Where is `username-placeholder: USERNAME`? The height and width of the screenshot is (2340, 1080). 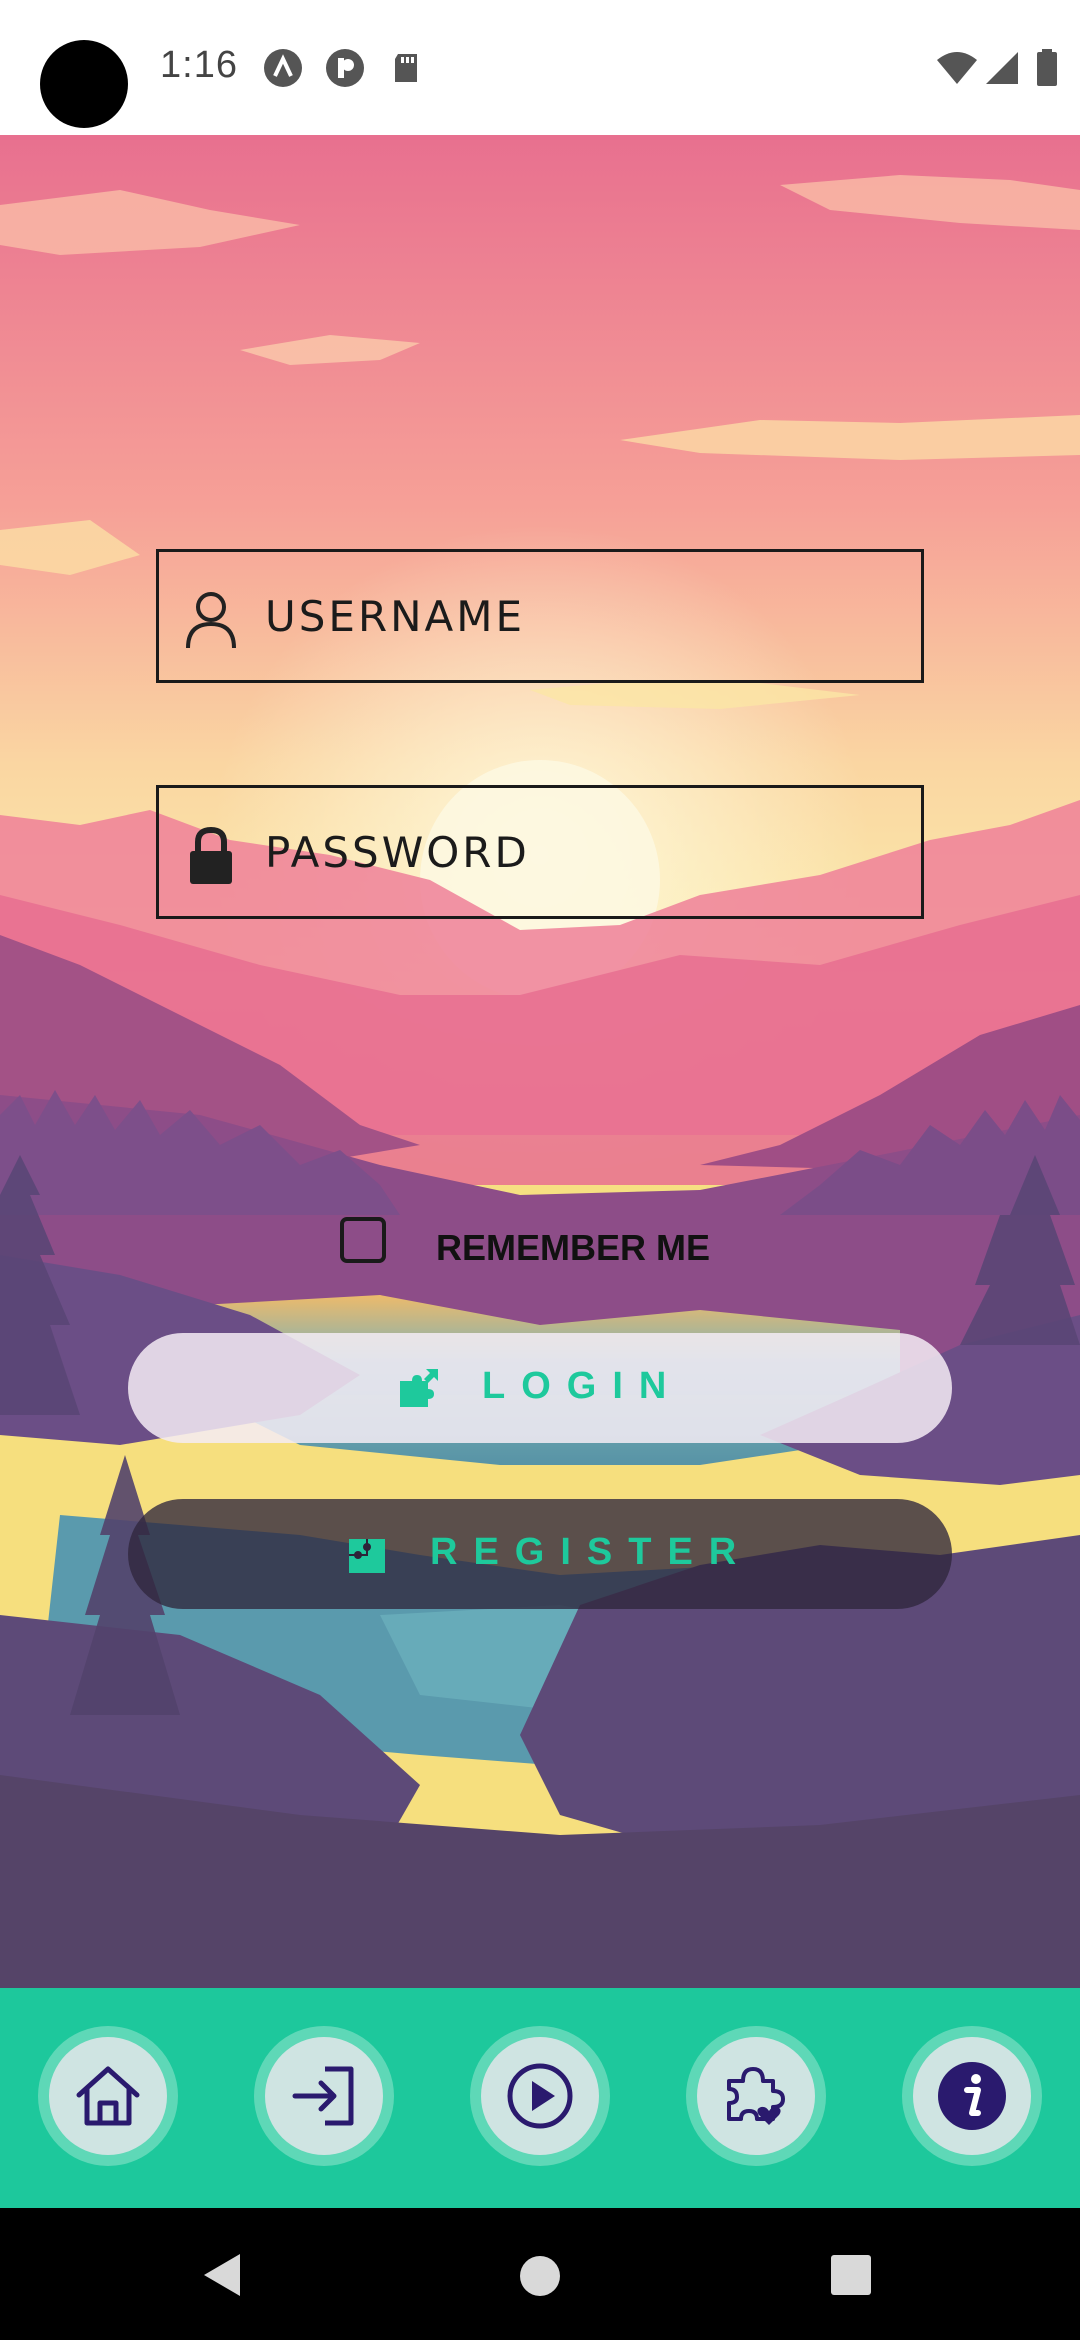 username-placeholder: USERNAME is located at coordinates (395, 616).